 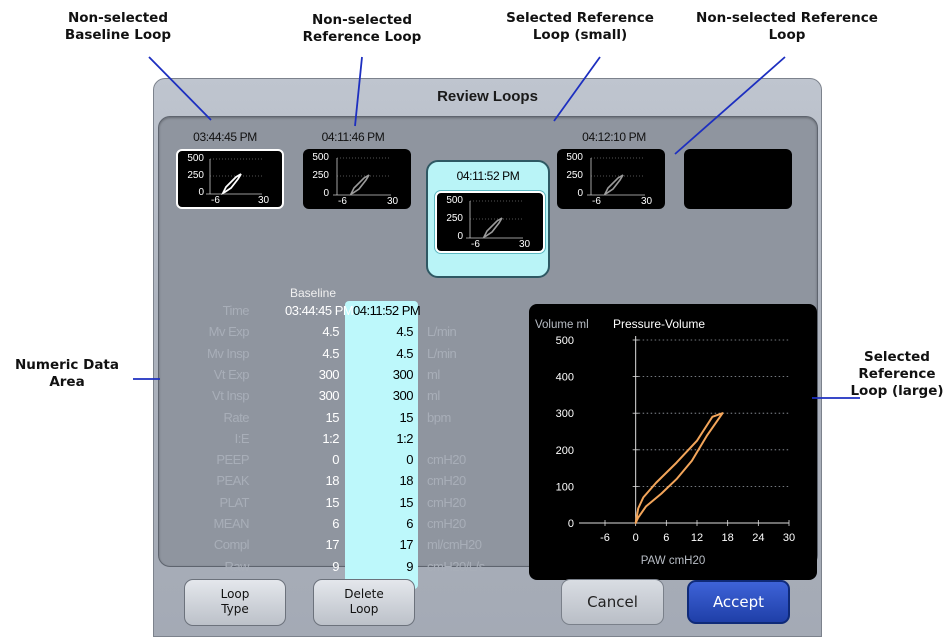 What do you see at coordinates (332, 544) in the screenshot?
I see `baseline-value: 17` at bounding box center [332, 544].